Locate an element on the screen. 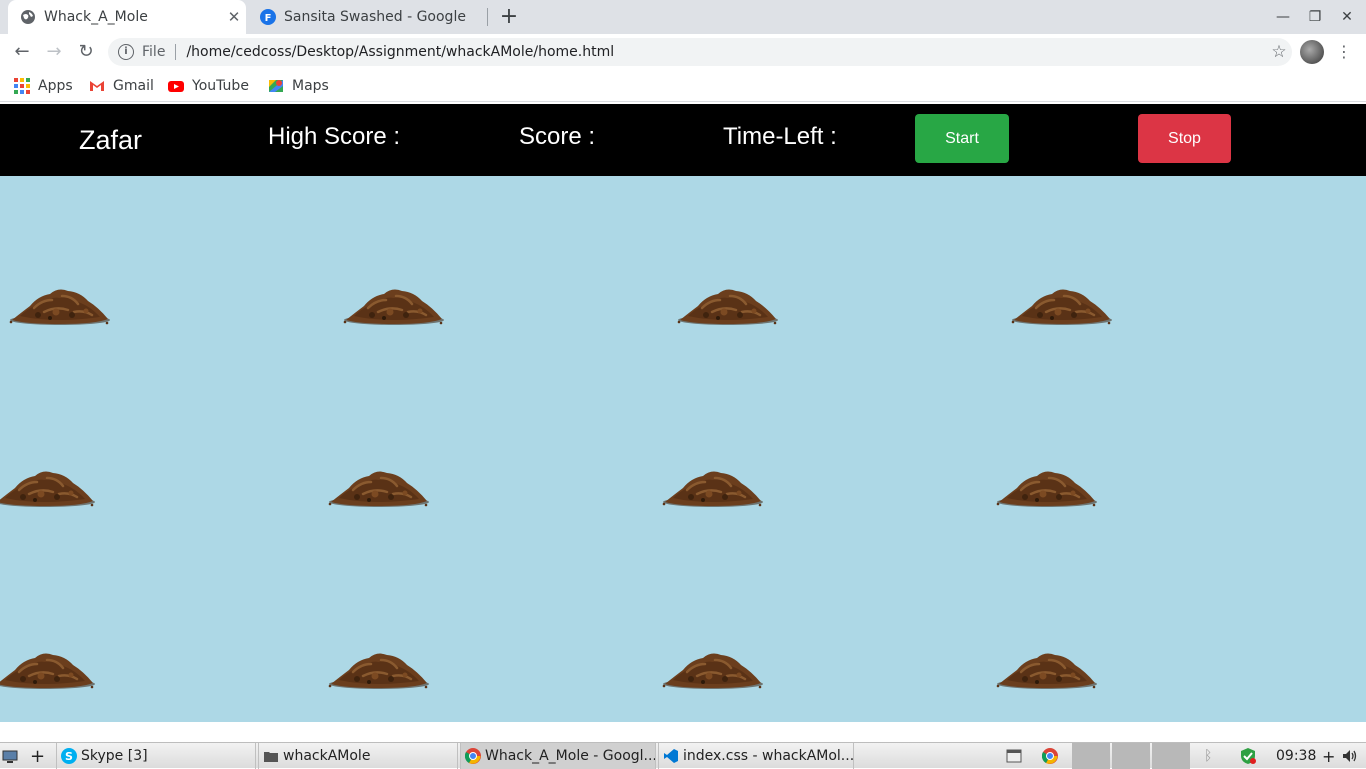  chrome-tray-icon is located at coordinates (1052, 756).